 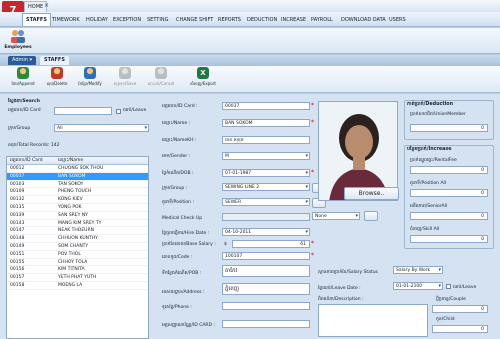 I want to click on group-select: SEWING LINE 2, so click(x=266, y=187).